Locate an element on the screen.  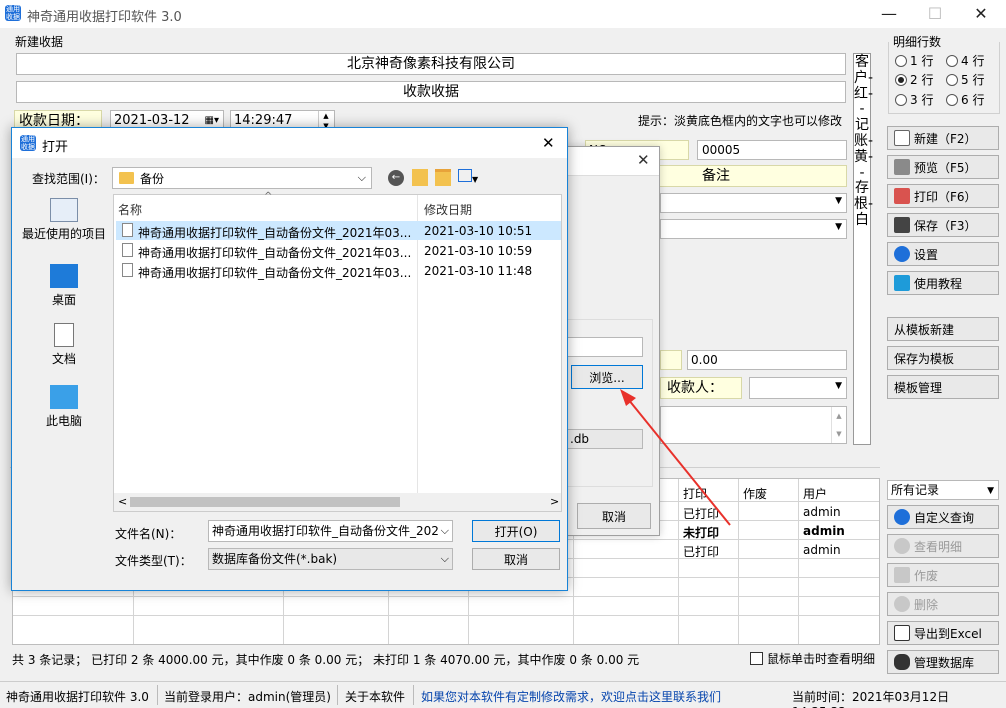
database-icon is located at coordinates (902, 662).